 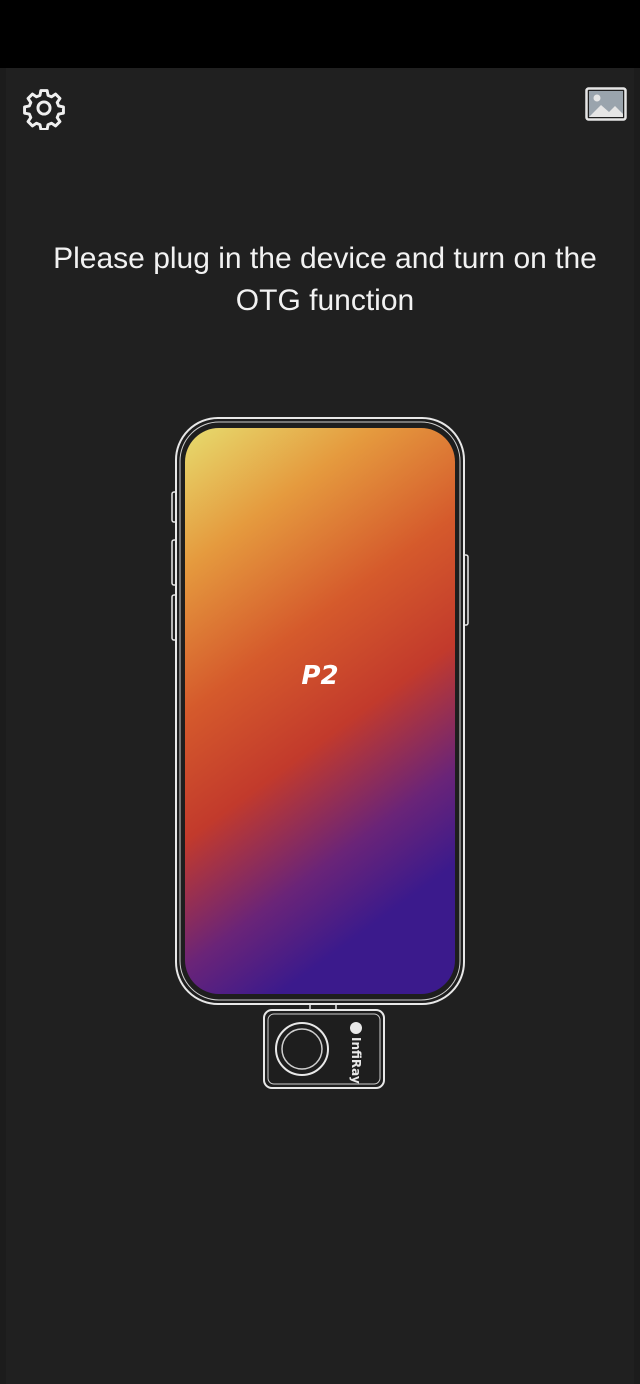 I want to click on image-icon, so click(x=606, y=104).